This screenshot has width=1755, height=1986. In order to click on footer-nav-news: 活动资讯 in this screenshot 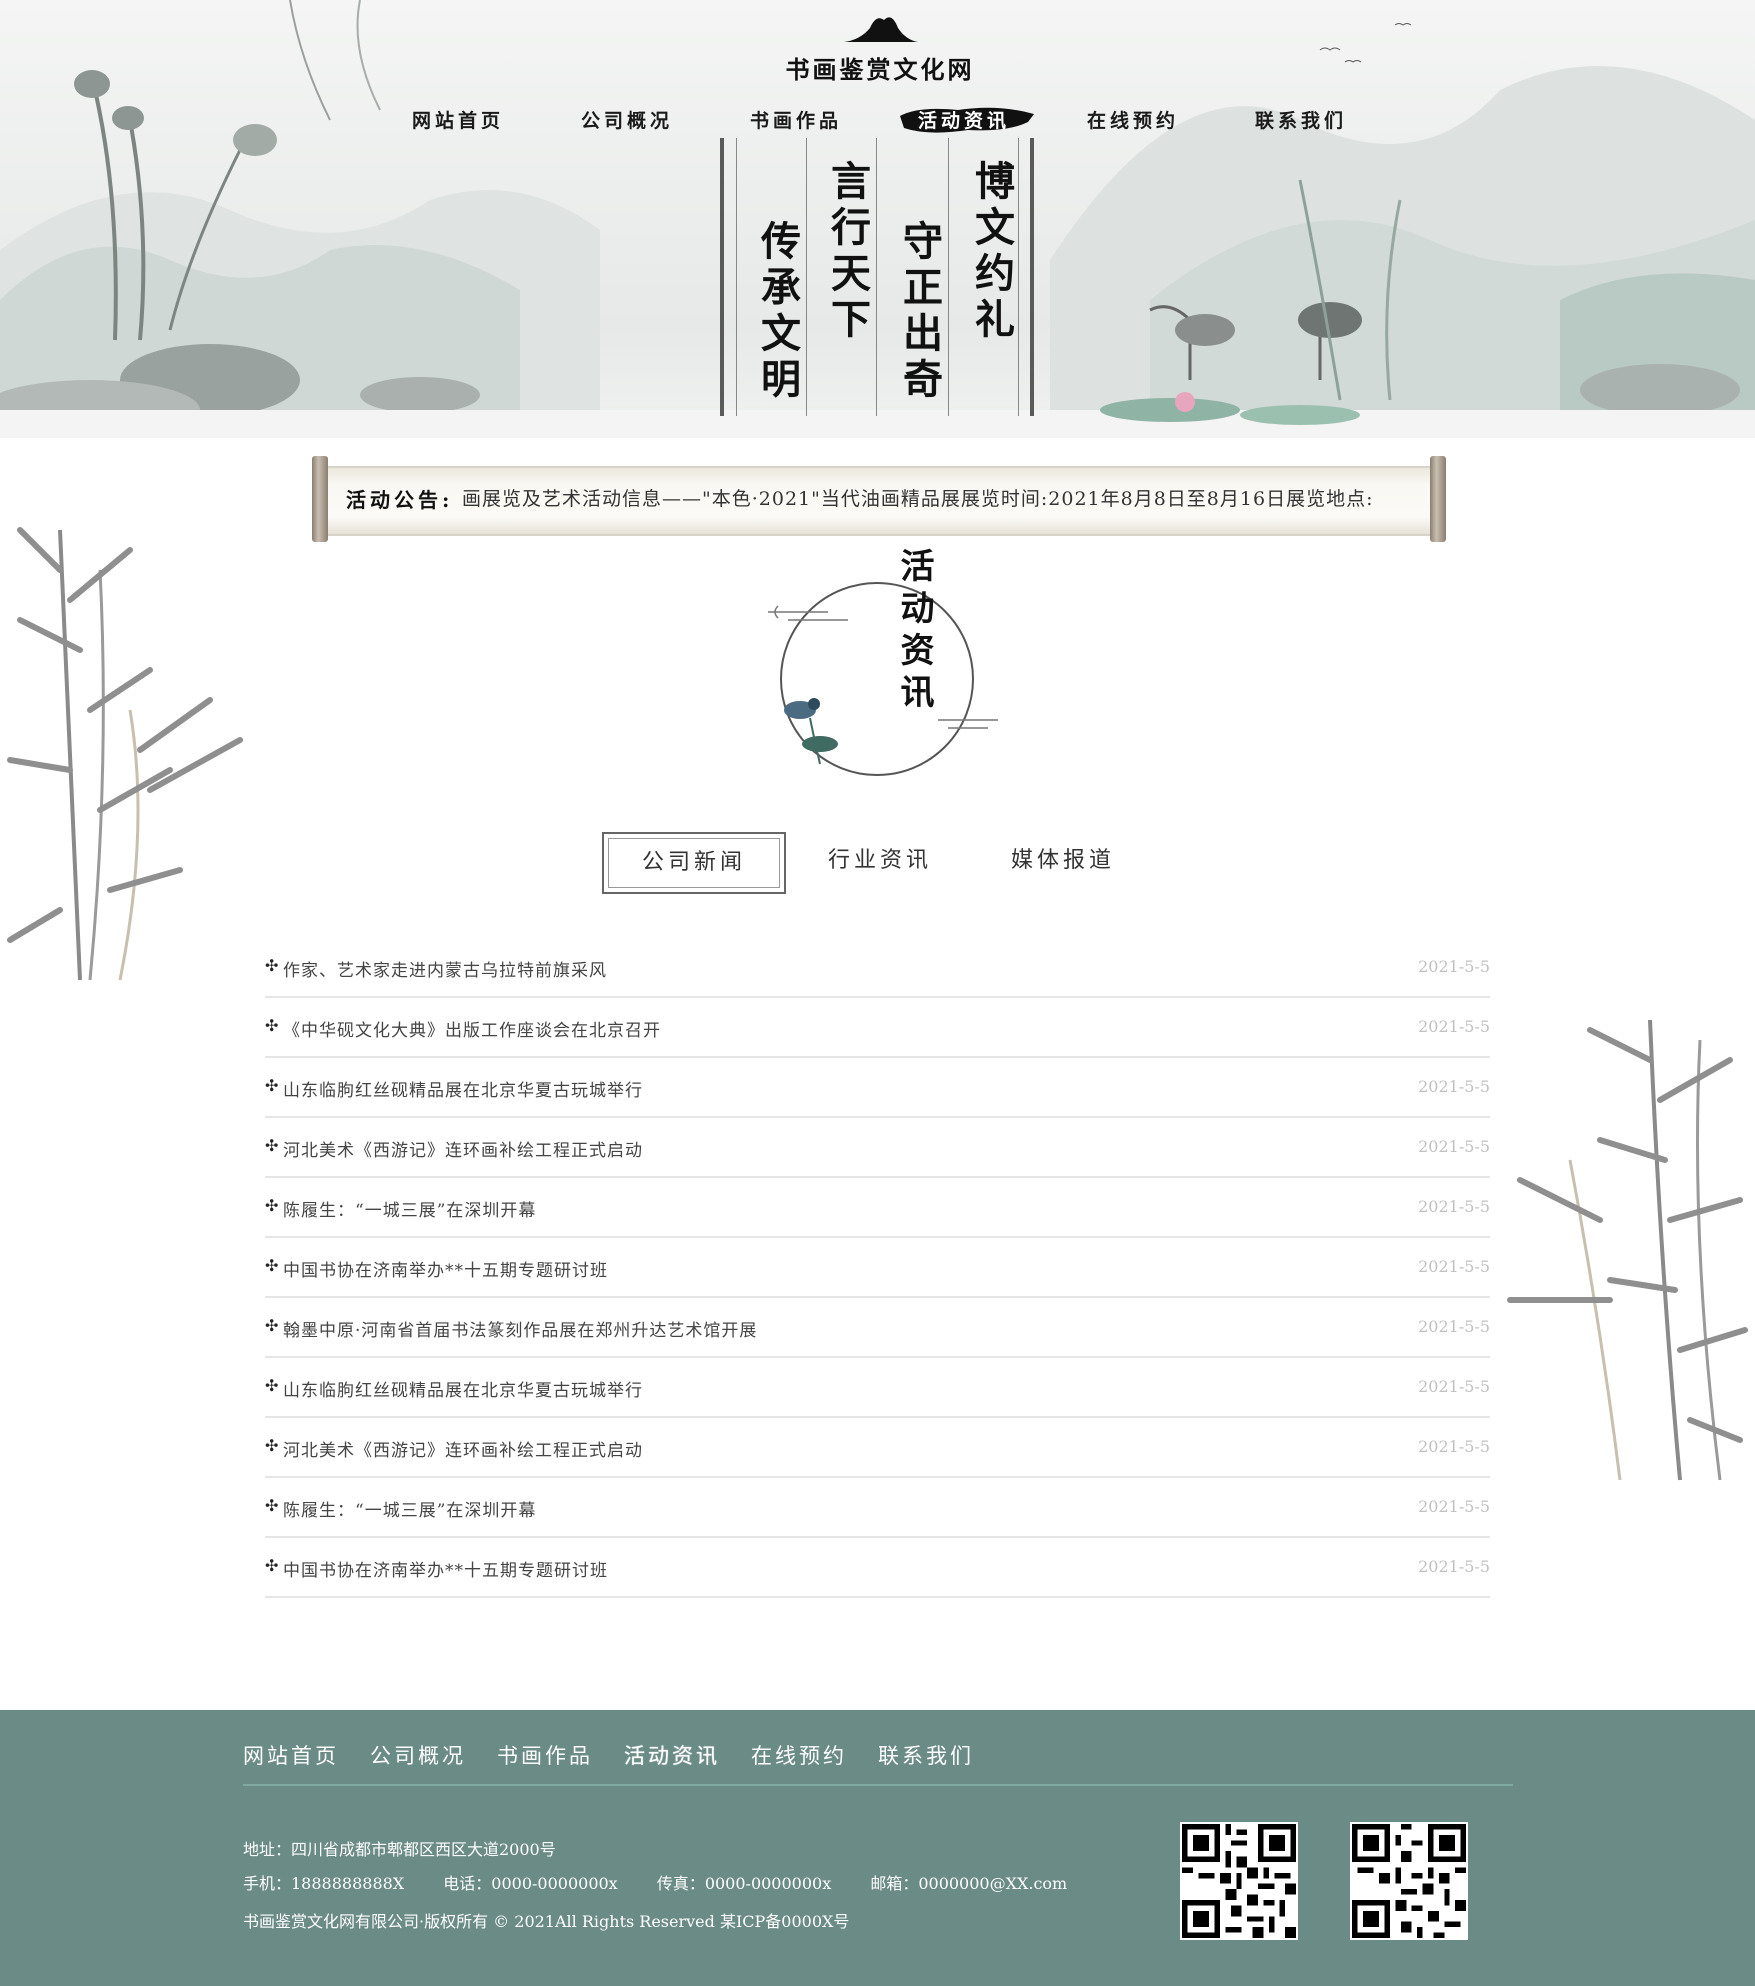, I will do `click(672, 1755)`.